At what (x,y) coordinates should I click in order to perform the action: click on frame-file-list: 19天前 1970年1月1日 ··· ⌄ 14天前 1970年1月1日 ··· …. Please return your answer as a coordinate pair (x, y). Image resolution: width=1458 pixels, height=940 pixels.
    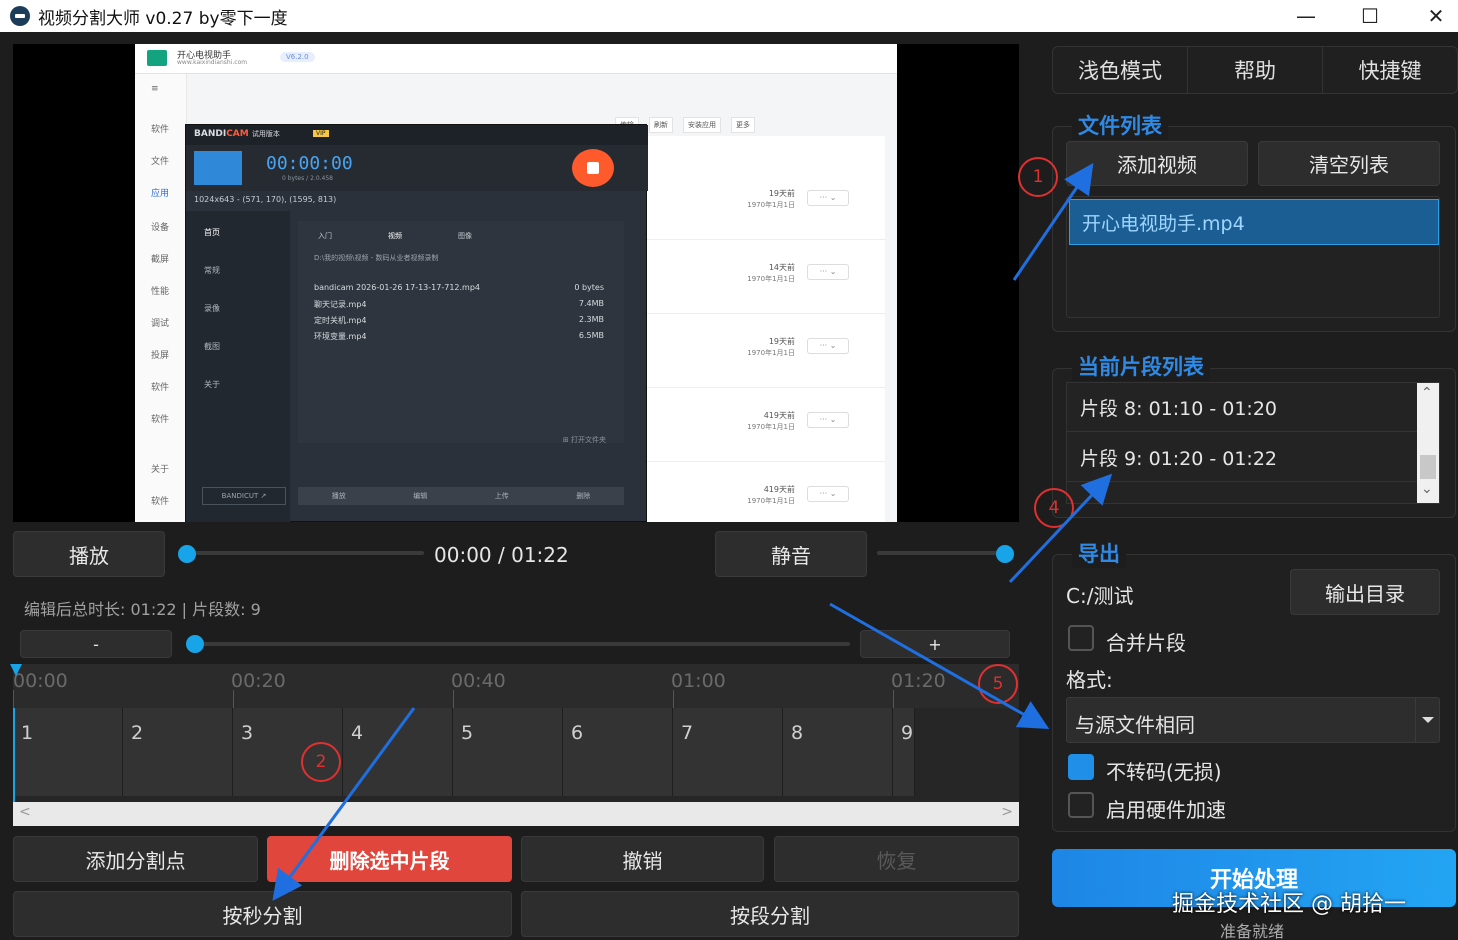
    Looking at the image, I should click on (766, 329).